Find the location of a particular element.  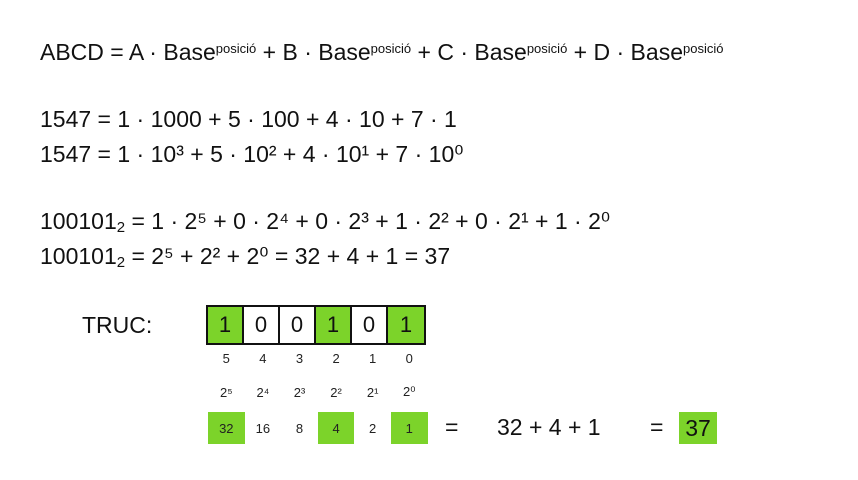

power-row: 2⁵ 2⁴ 2³ 2² 2¹ 2⁰ is located at coordinates (318, 392).